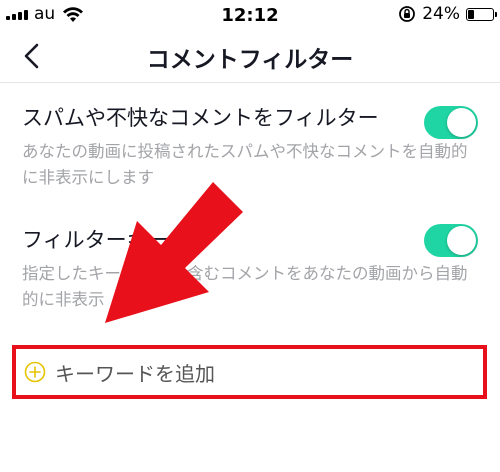 This screenshot has width=500, height=472. What do you see at coordinates (250, 60) in the screenshot?
I see `page-title: コメントフィルター` at bounding box center [250, 60].